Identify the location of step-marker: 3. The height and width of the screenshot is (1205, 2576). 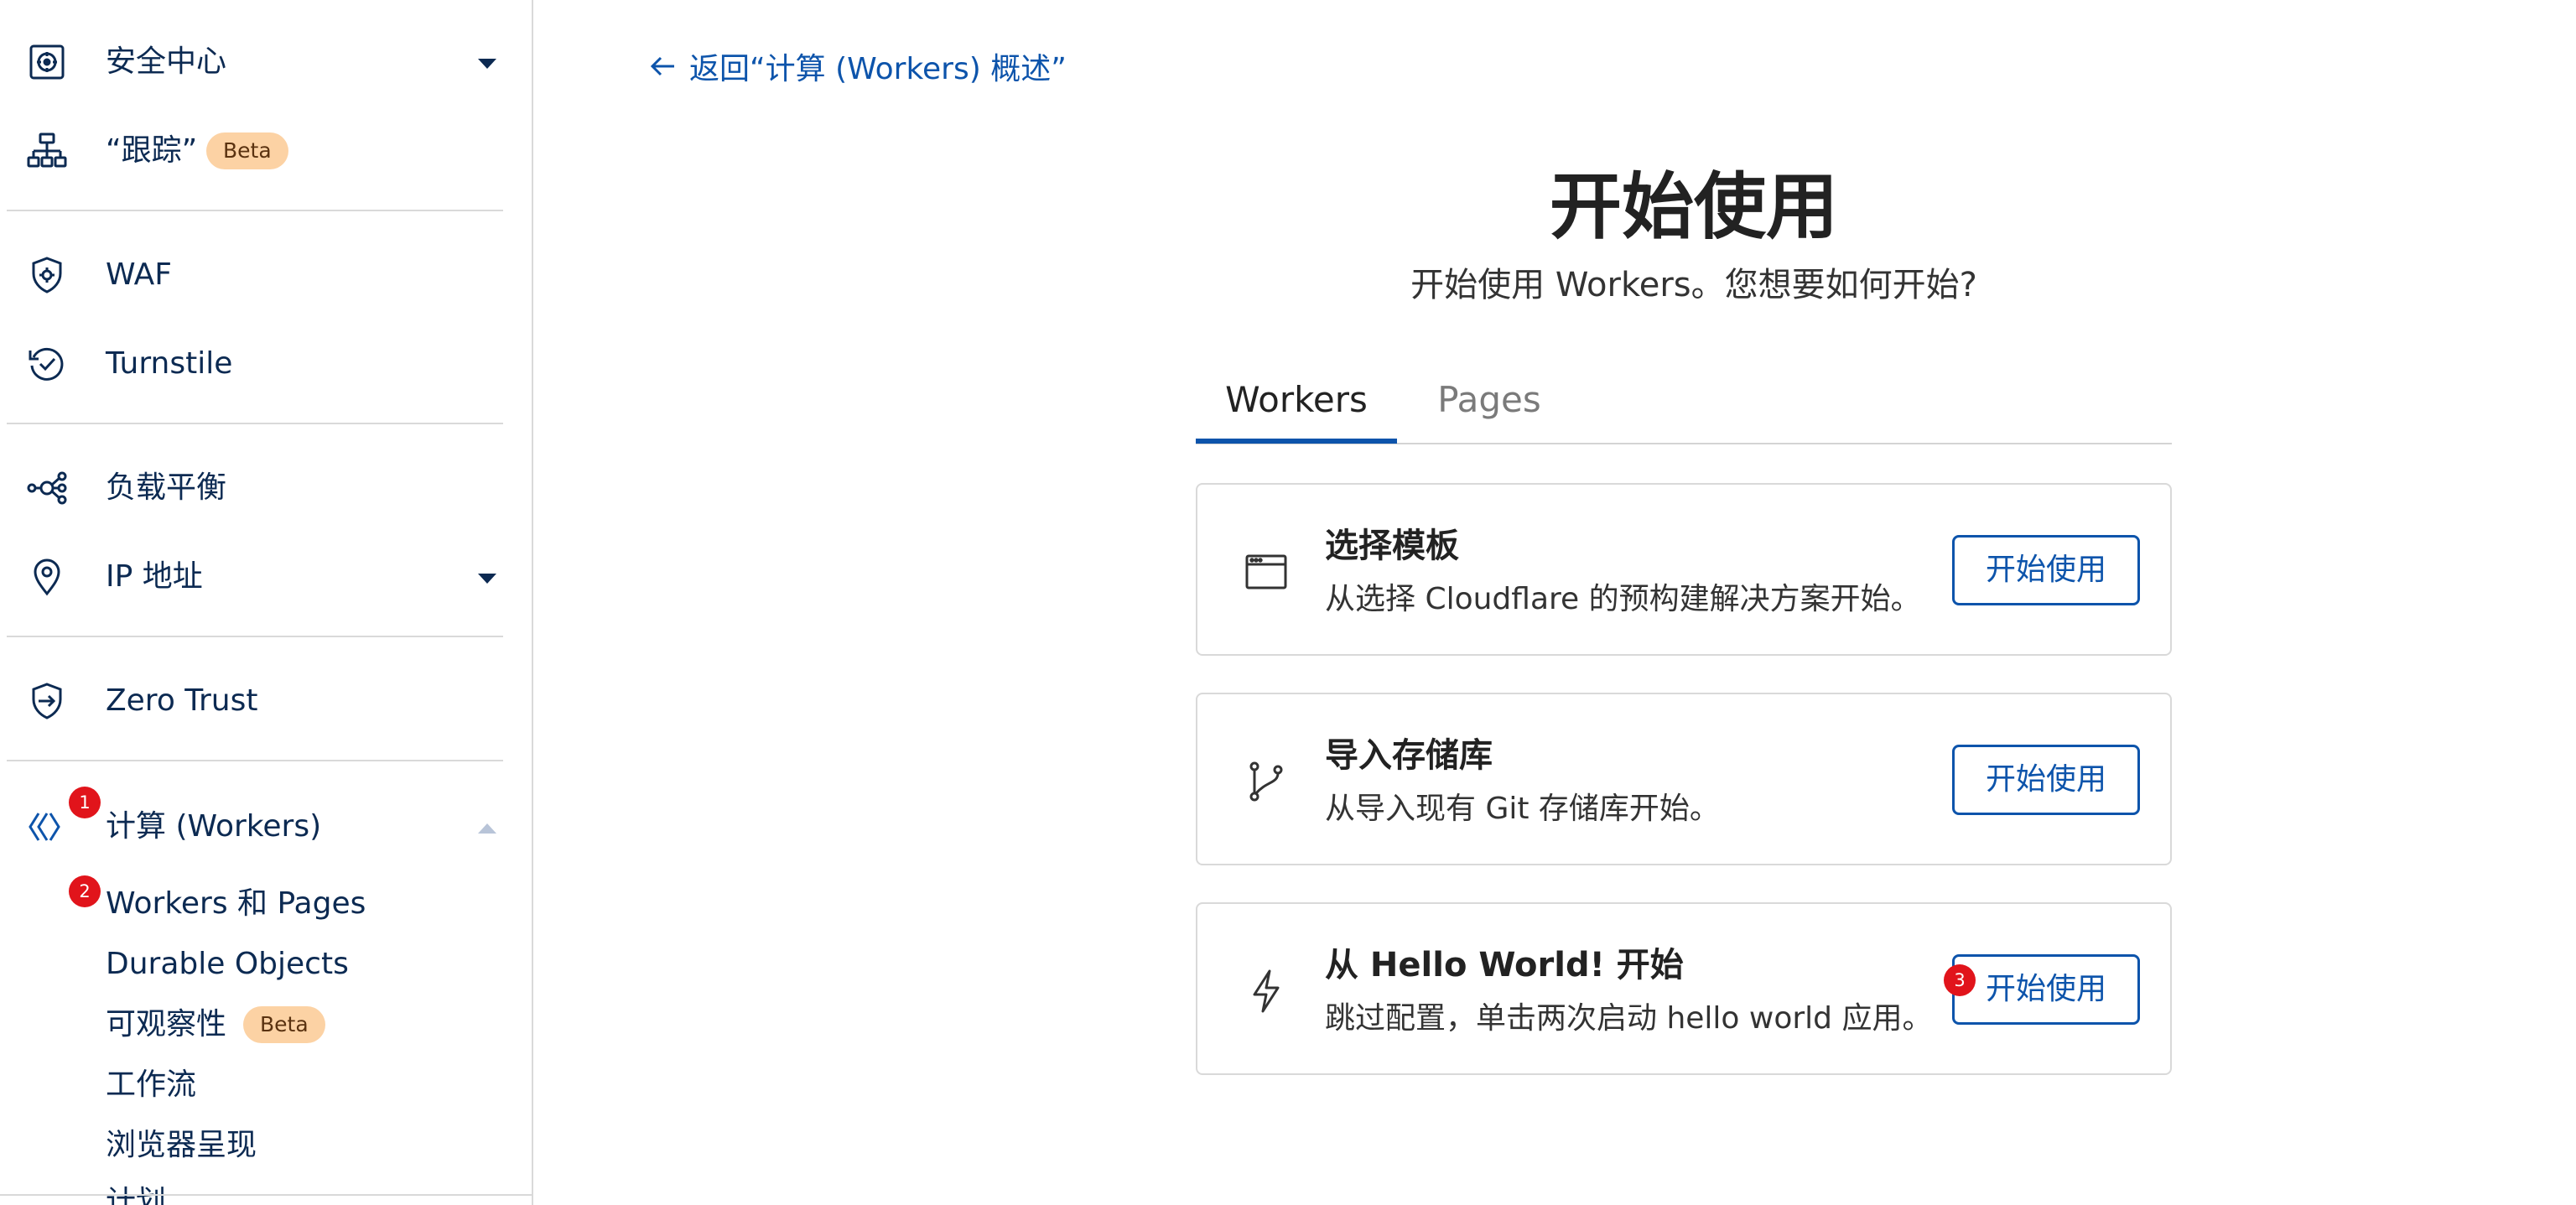
(1960, 980).